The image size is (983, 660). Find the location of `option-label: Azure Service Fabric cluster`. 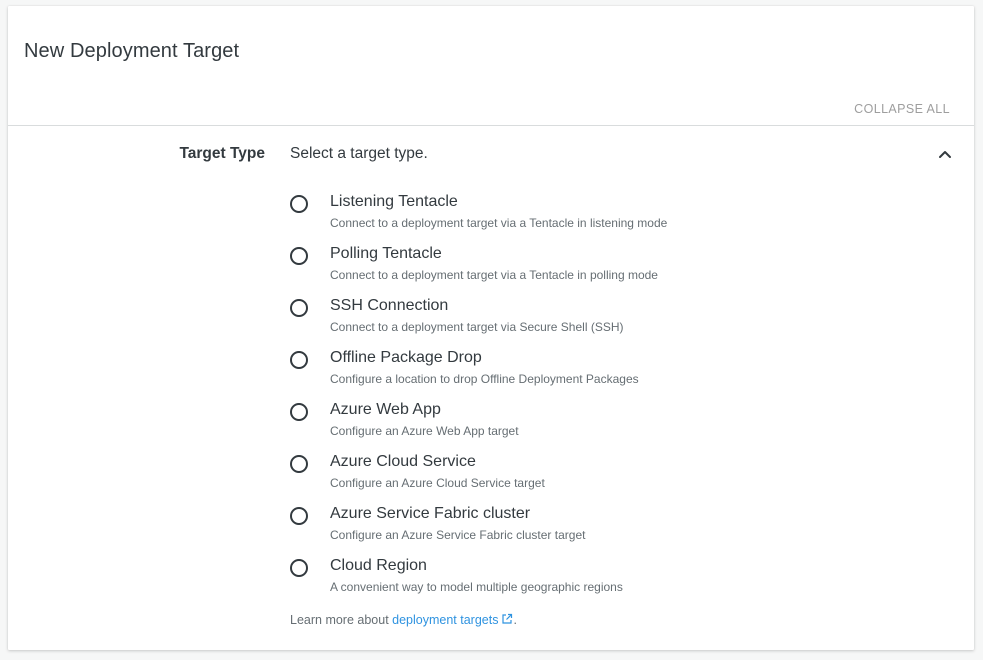

option-label: Azure Service Fabric cluster is located at coordinates (430, 513).